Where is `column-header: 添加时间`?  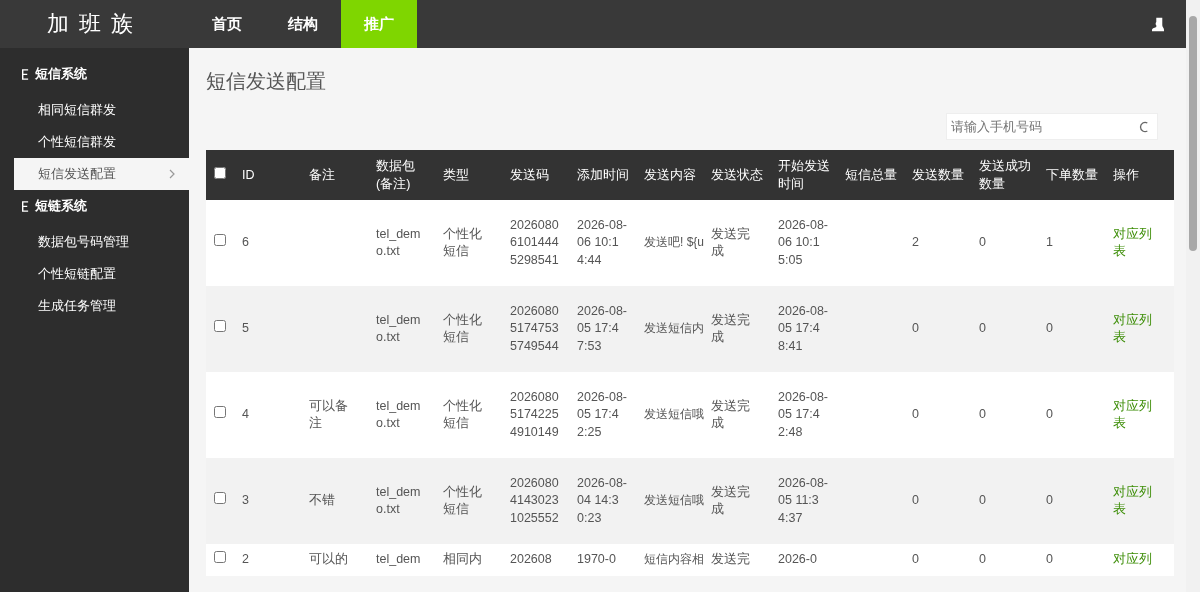
column-header: 添加时间 is located at coordinates (603, 175).